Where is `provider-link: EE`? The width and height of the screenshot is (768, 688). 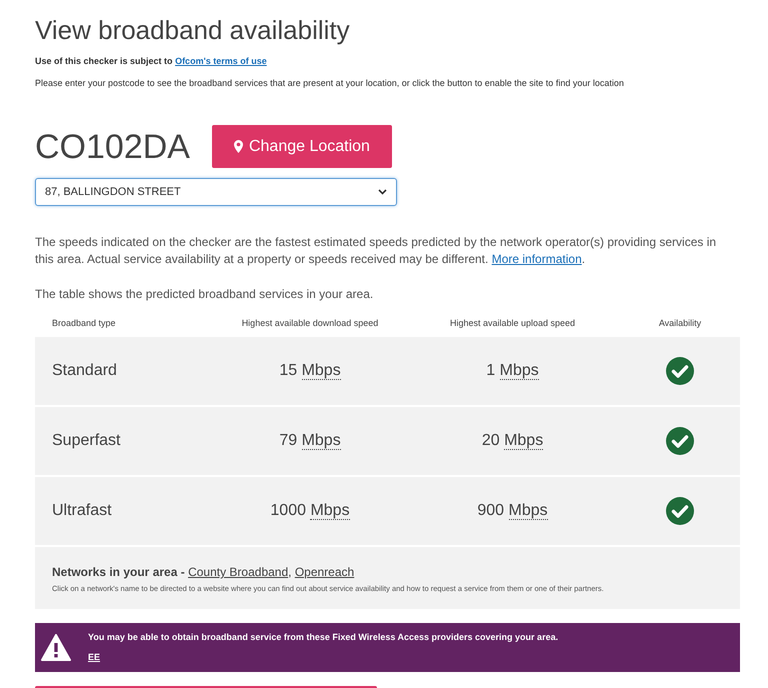
provider-link: EE is located at coordinates (94, 657).